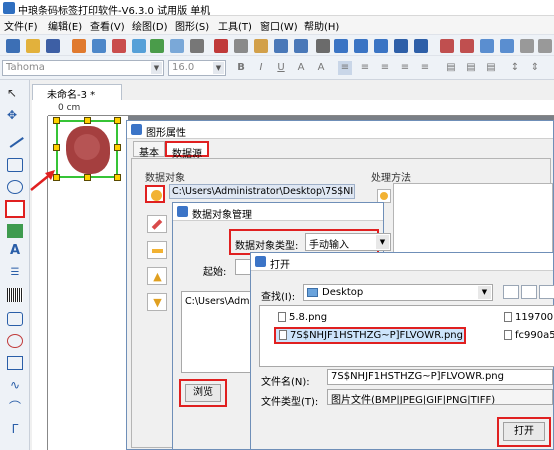  Describe the element at coordinates (149, 150) in the screenshot. I see `tab-basic: 基本` at that location.